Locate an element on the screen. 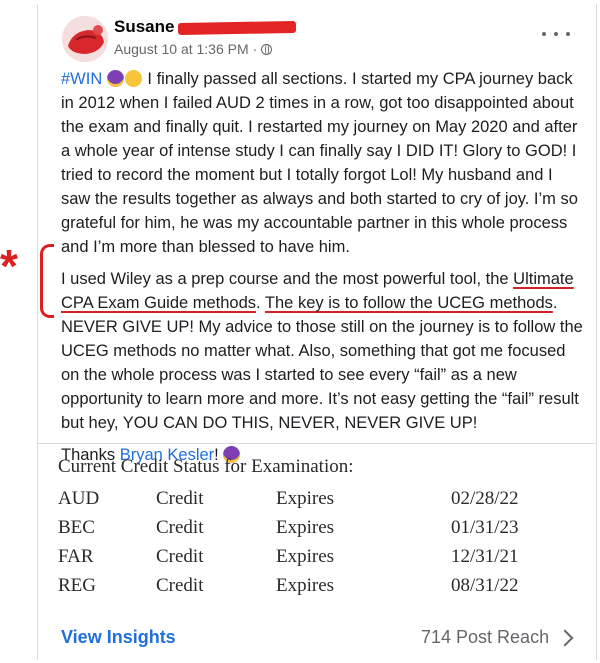 The height and width of the screenshot is (663, 600). credit-row: REG Credit Expires 08/31/22 is located at coordinates (318, 585).